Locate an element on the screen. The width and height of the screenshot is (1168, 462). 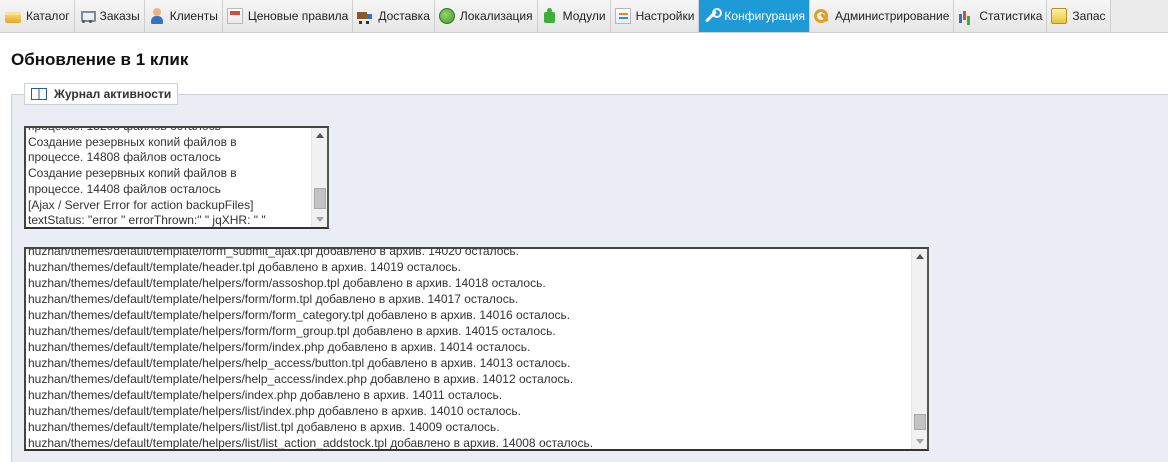
detail-log-scrollbar is located at coordinates (919, 349).